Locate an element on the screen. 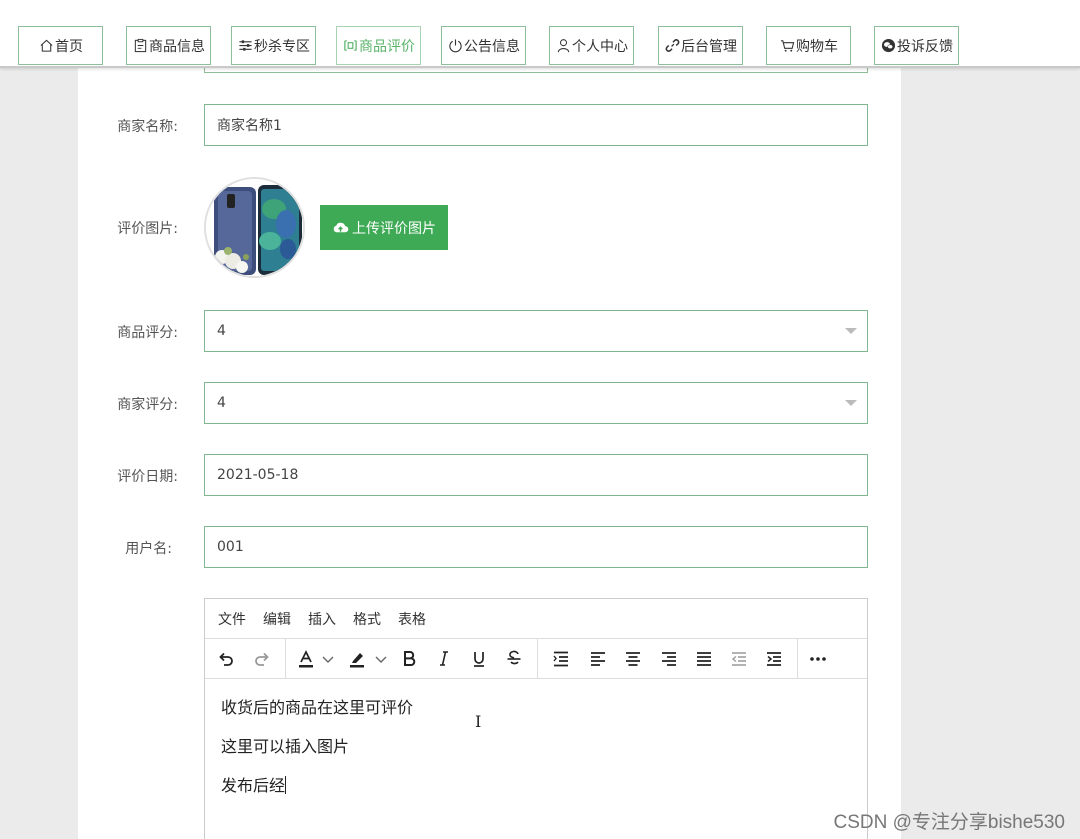 The width and height of the screenshot is (1080, 839). wechat-icon is located at coordinates (888, 46).